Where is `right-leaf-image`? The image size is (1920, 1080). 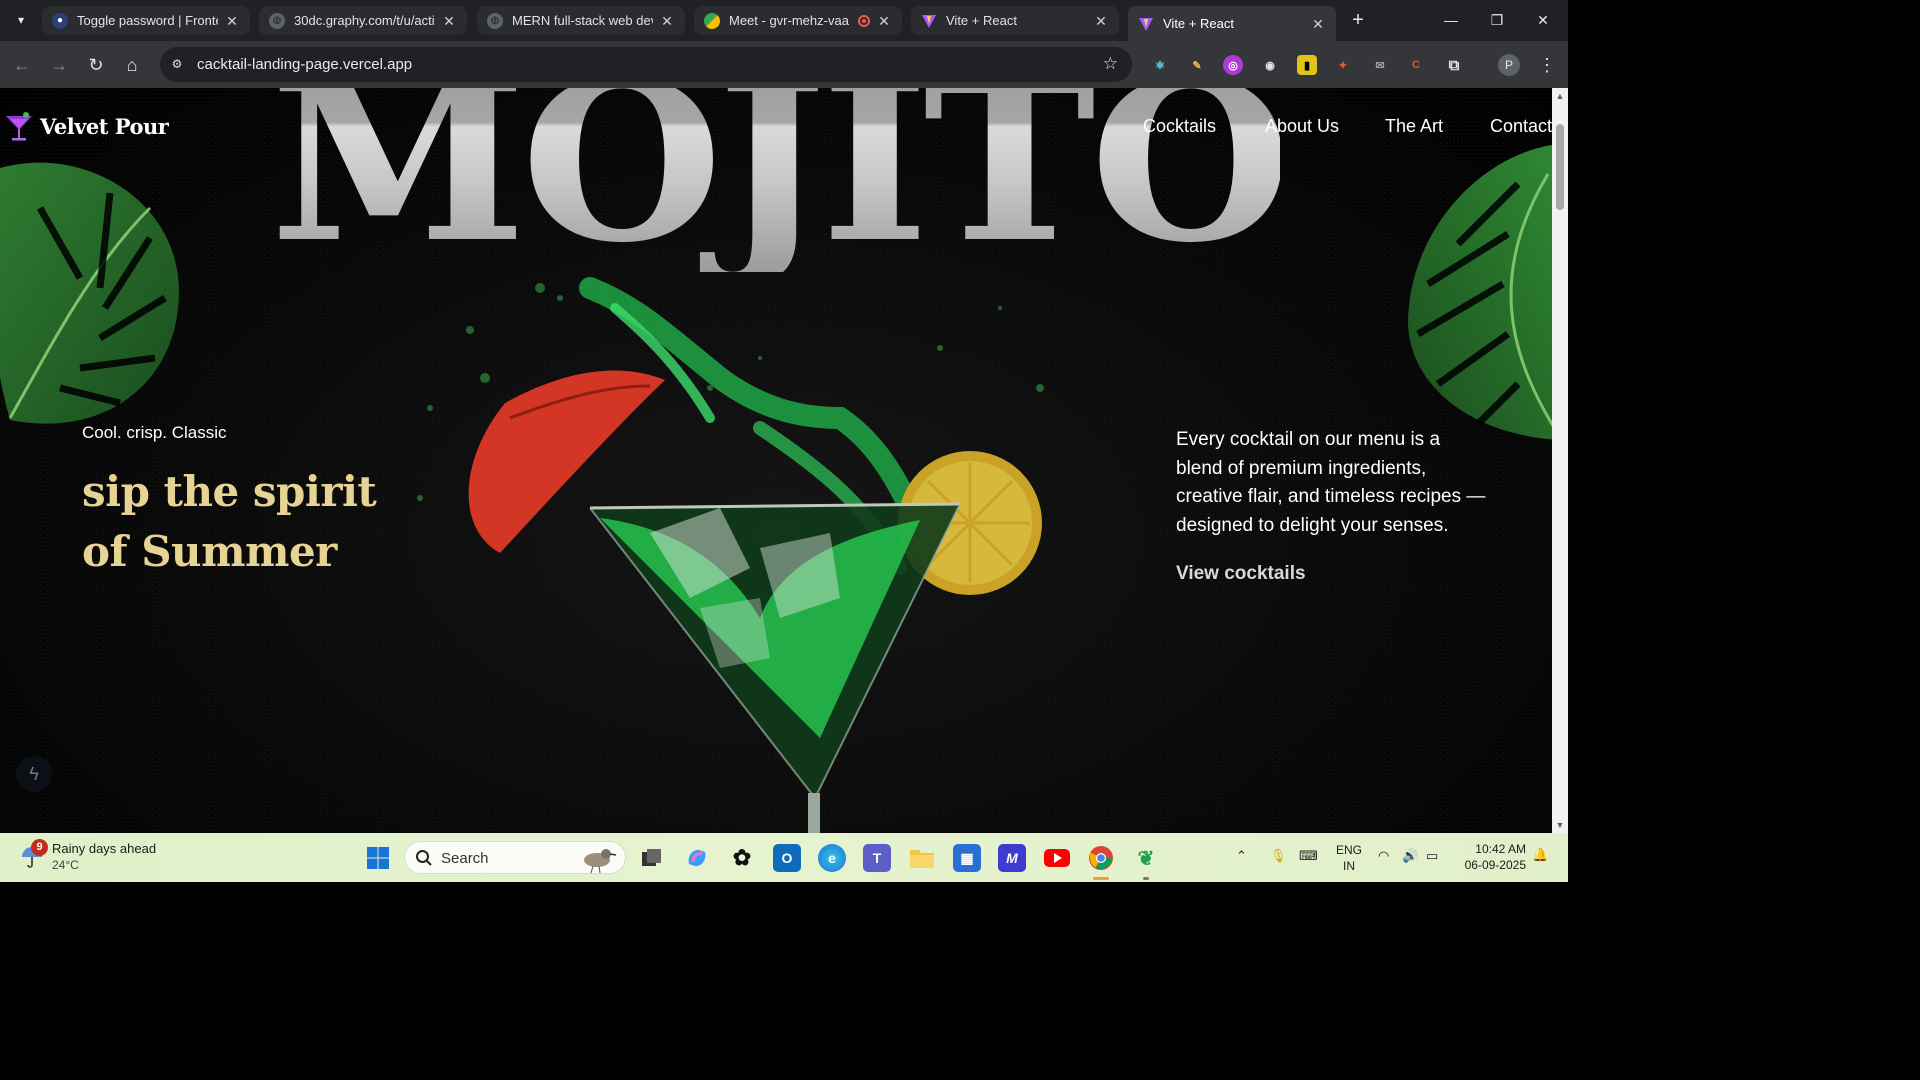
right-leaf-image is located at coordinates (1480, 292).